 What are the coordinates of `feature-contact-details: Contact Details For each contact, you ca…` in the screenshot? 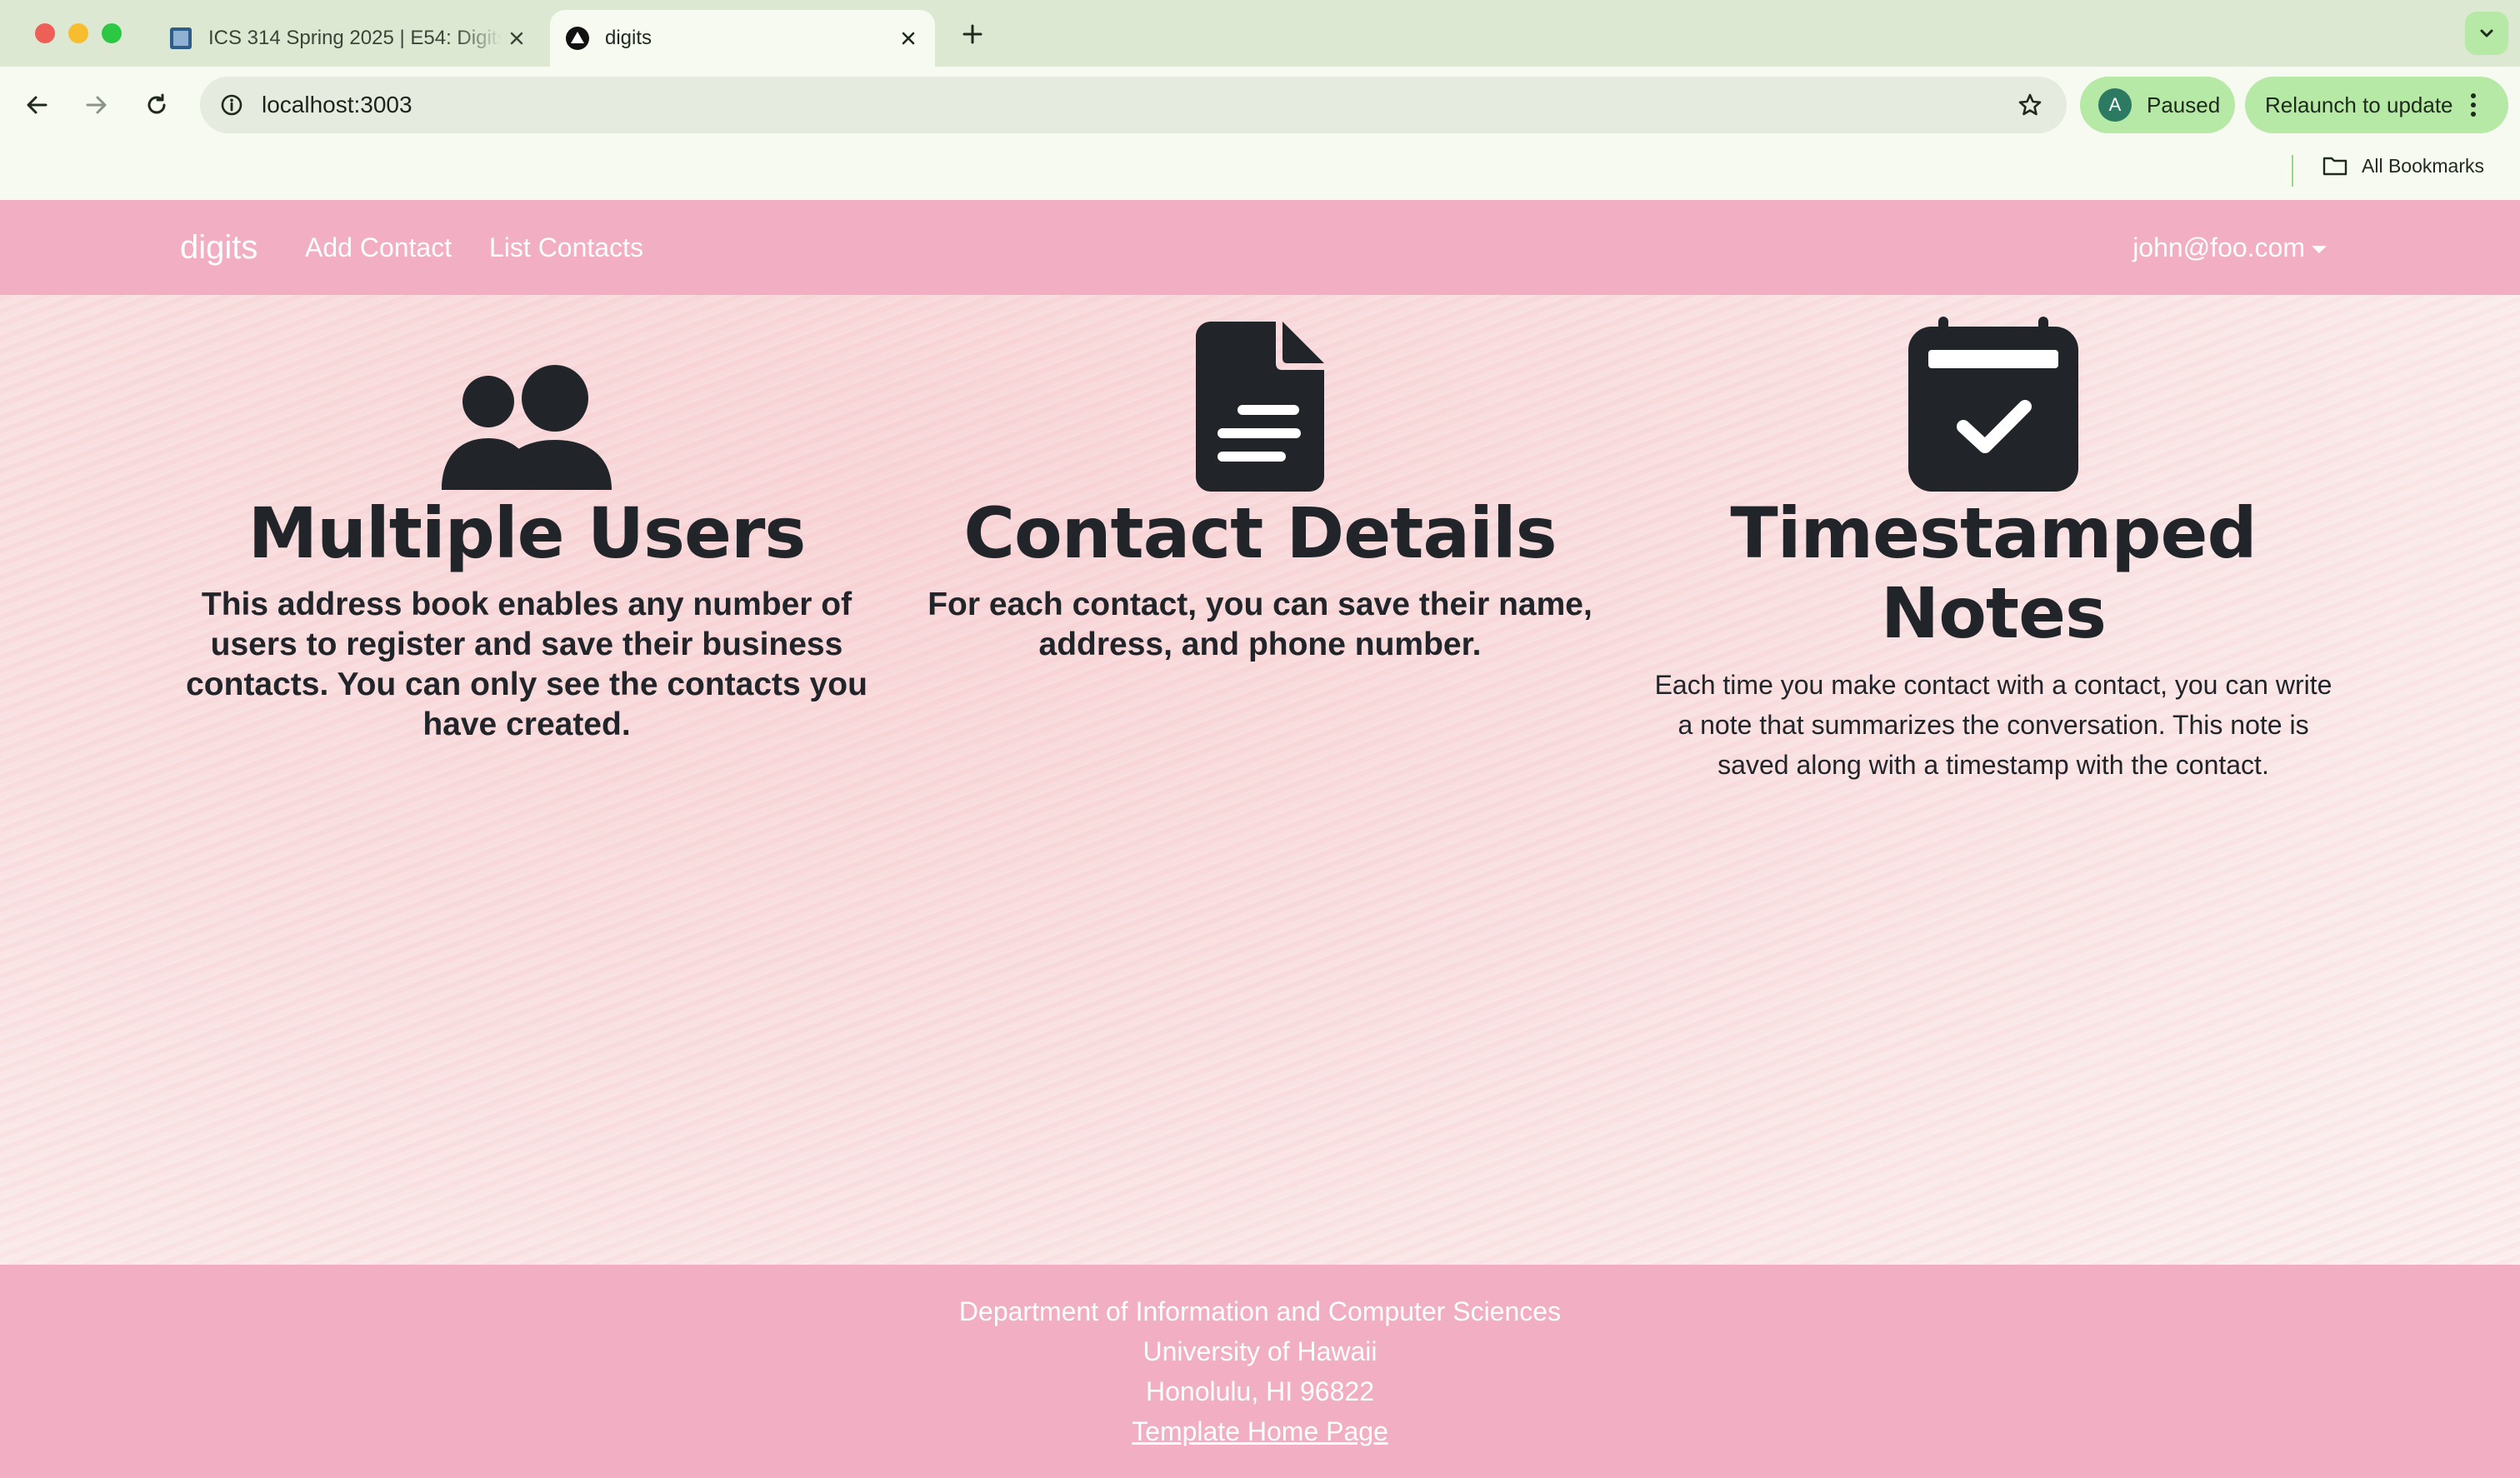 It's located at (1260, 493).